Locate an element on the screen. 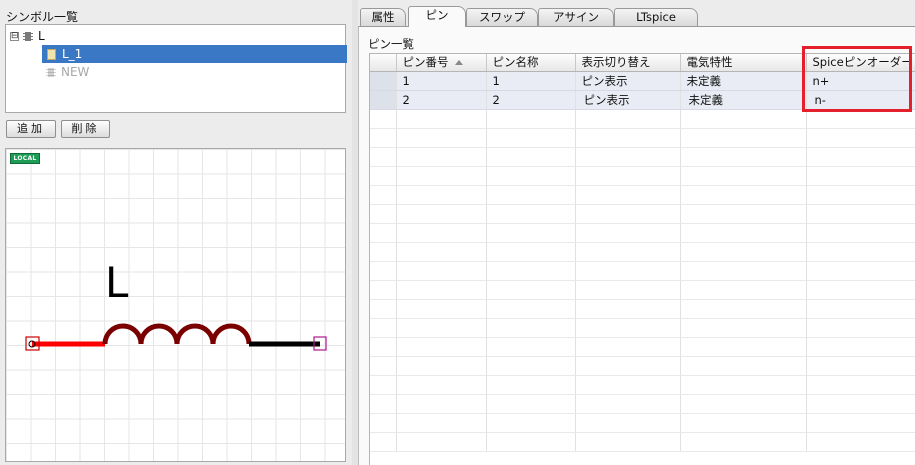  cell-pin-name: 2 is located at coordinates (531, 100).